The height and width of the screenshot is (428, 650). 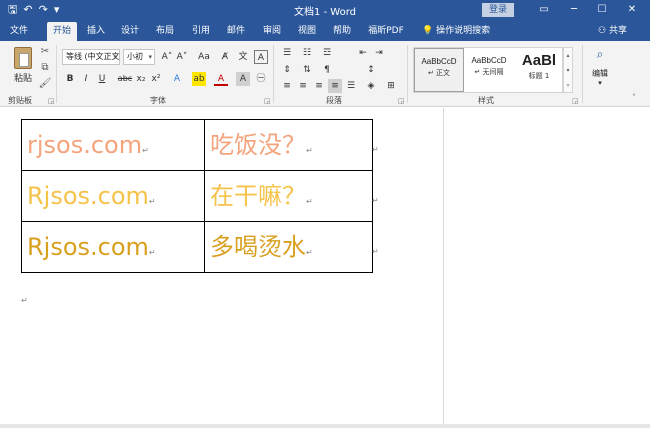 What do you see at coordinates (261, 57) in the screenshot?
I see `character-border-icon: A` at bounding box center [261, 57].